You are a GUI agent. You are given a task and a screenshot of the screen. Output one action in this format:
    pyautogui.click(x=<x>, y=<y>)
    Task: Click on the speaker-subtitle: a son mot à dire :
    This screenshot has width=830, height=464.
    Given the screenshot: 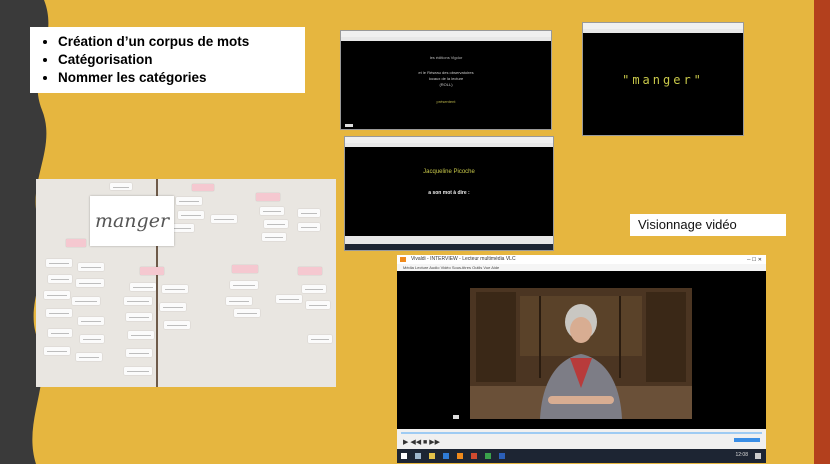 What is the action you would take?
    pyautogui.click(x=449, y=193)
    